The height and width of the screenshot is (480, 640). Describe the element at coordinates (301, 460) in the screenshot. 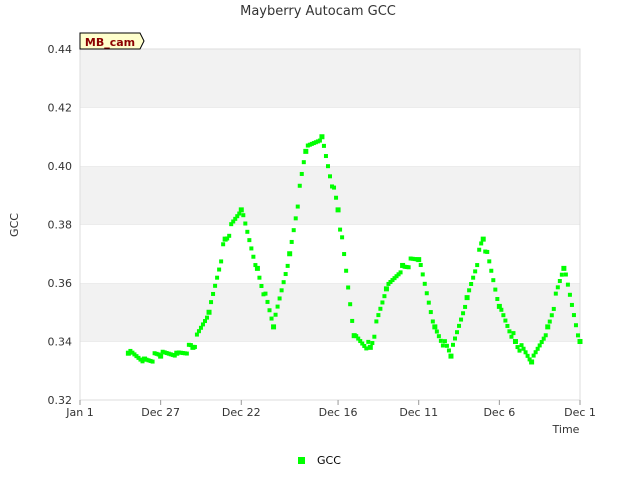

I see `legend-marker` at that location.